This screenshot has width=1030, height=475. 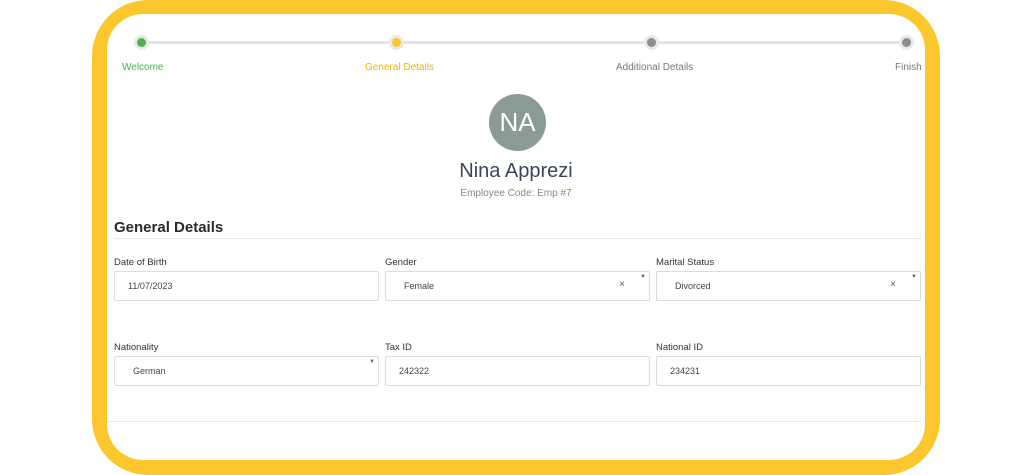 I want to click on employee-code: Employee Code: Emp #7, so click(x=516, y=193).